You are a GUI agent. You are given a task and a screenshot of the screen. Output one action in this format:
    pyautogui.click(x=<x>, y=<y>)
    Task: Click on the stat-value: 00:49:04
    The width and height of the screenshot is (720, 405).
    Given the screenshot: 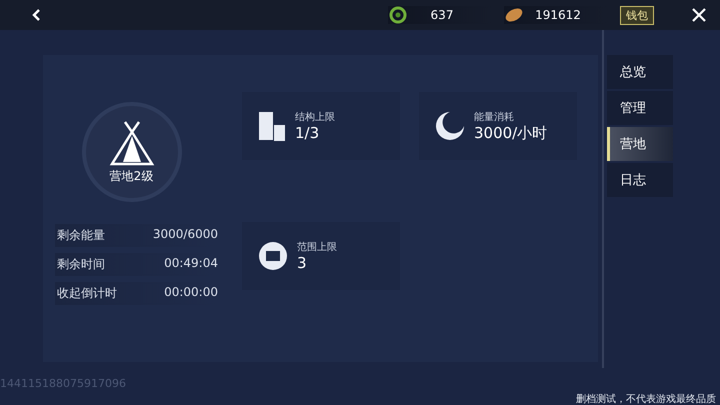 What is the action you would take?
    pyautogui.click(x=191, y=264)
    